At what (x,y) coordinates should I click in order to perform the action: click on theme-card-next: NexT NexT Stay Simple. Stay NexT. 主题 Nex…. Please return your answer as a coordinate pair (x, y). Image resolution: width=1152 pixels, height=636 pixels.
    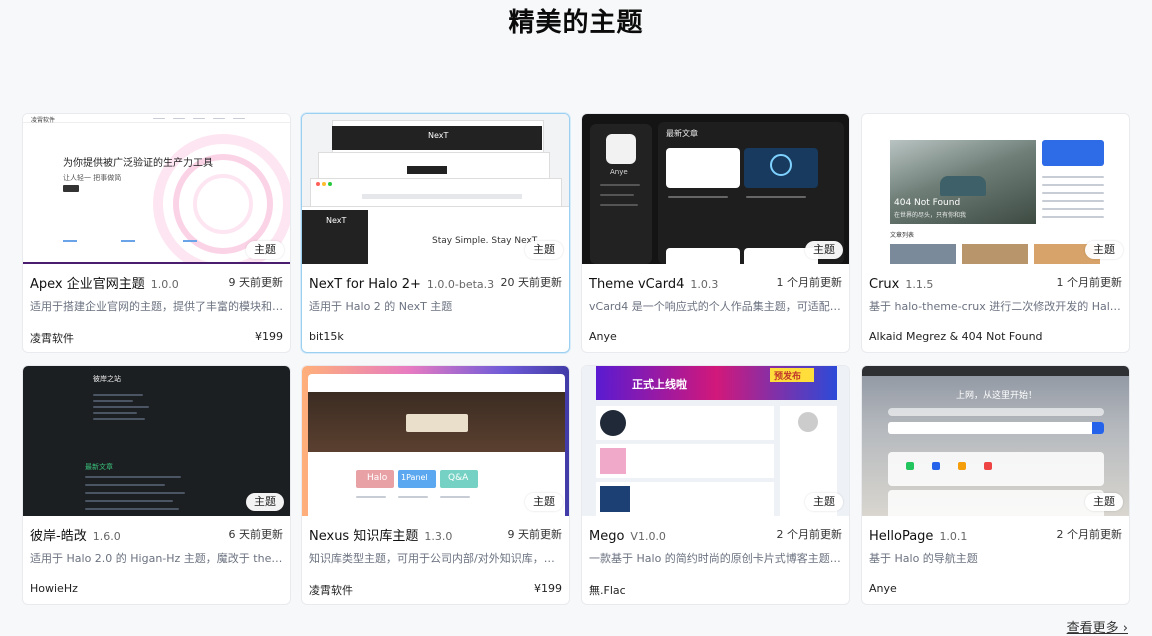
    Looking at the image, I should click on (435, 233).